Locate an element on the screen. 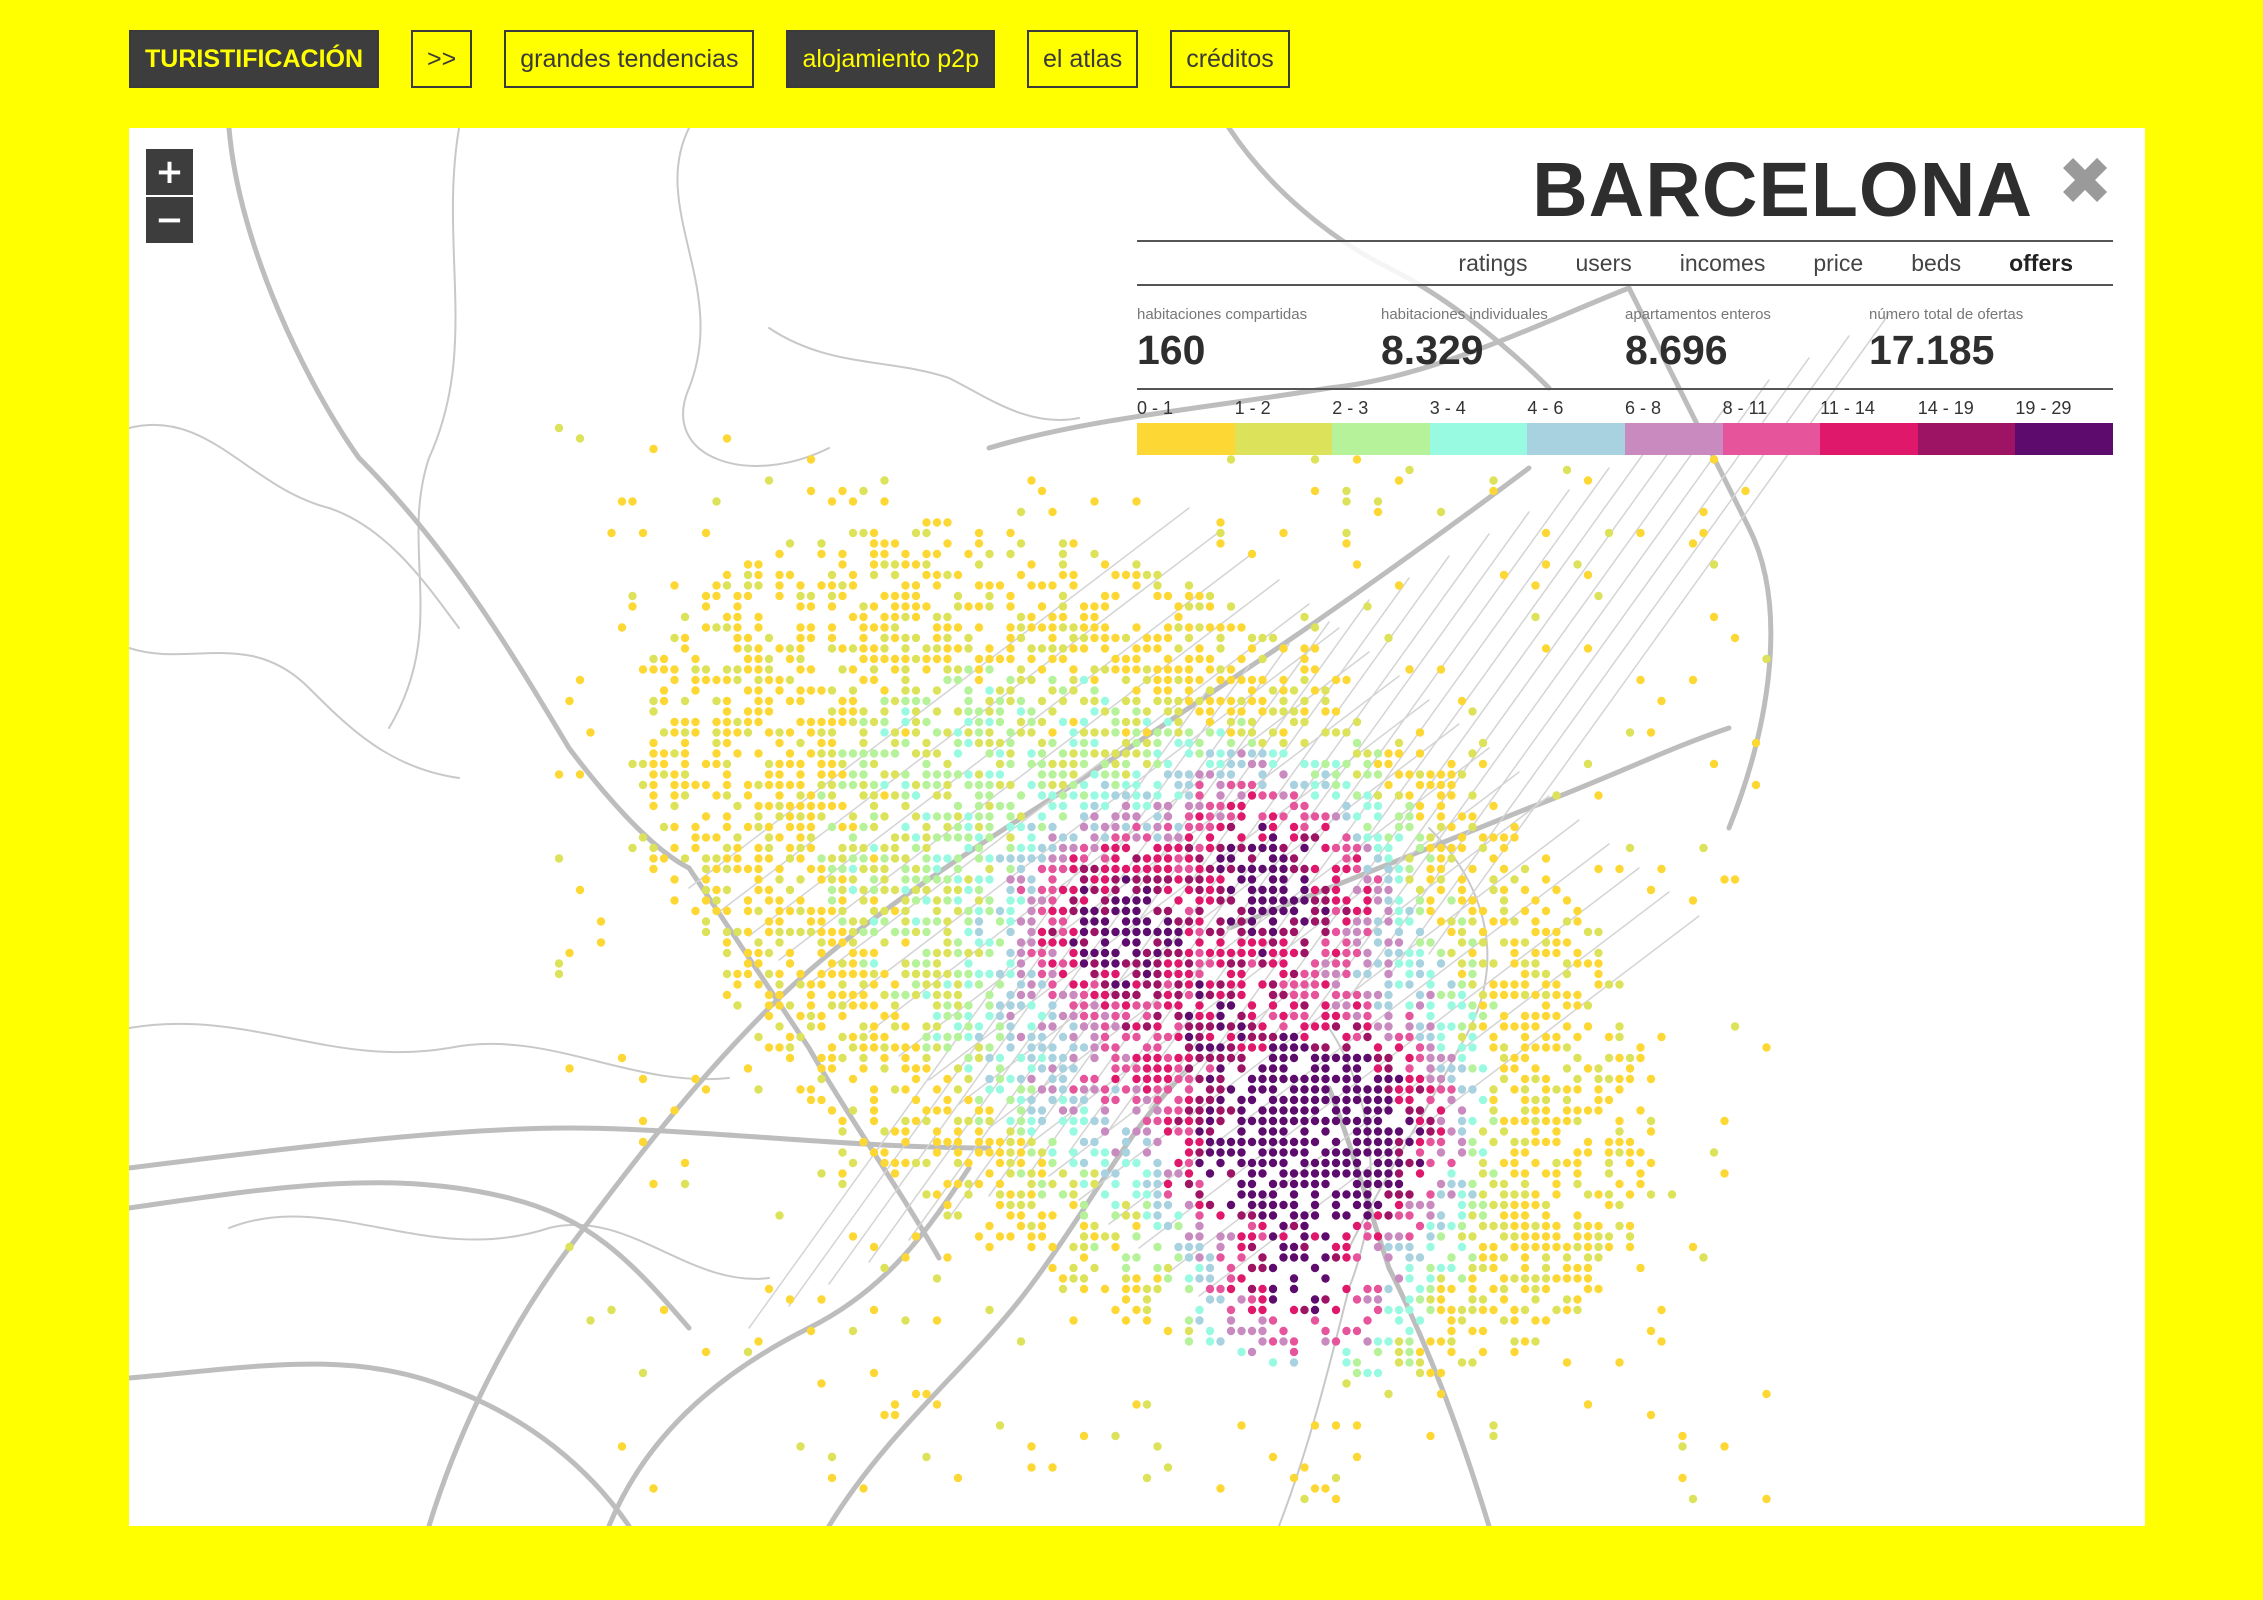 The width and height of the screenshot is (2263, 1600). close-icon: ✖ is located at coordinates (2085, 181).